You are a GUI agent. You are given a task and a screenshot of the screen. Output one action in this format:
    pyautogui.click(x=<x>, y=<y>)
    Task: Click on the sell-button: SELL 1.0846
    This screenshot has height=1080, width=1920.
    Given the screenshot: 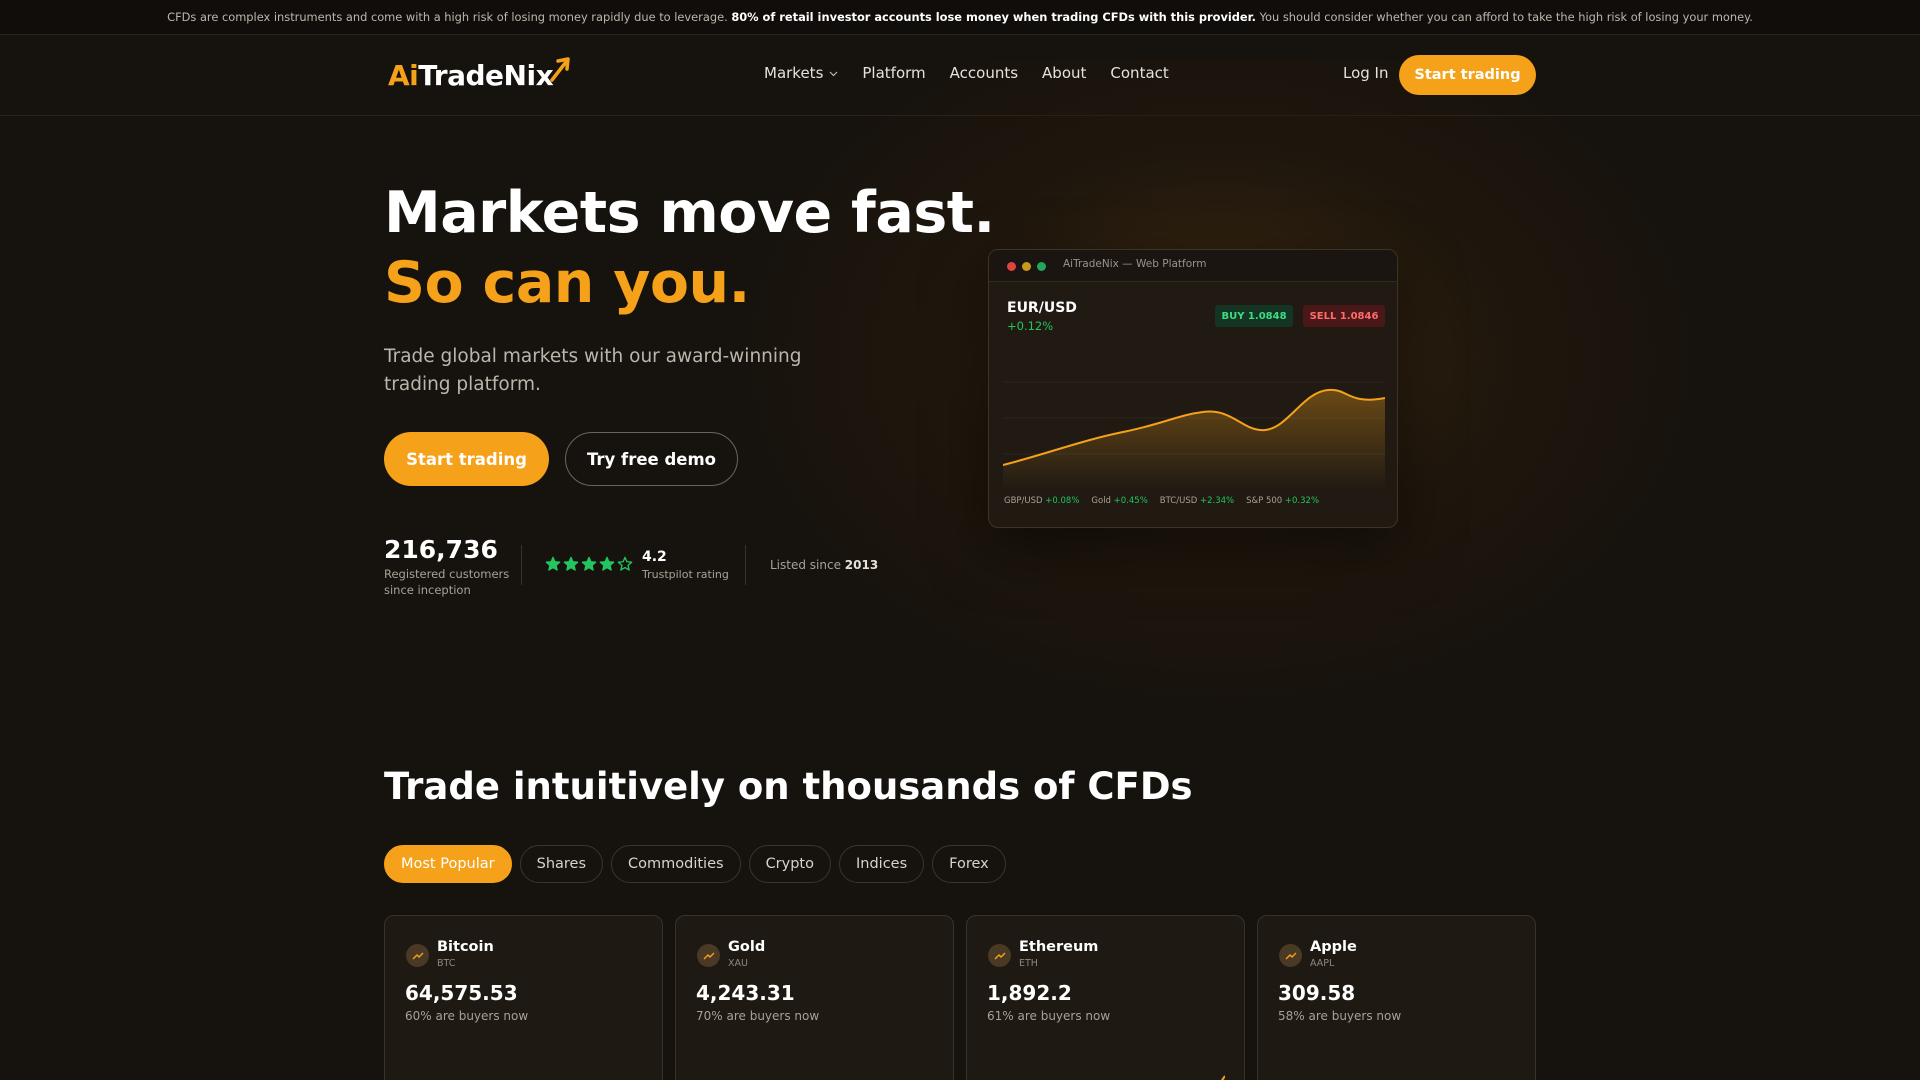 What is the action you would take?
    pyautogui.click(x=1344, y=316)
    